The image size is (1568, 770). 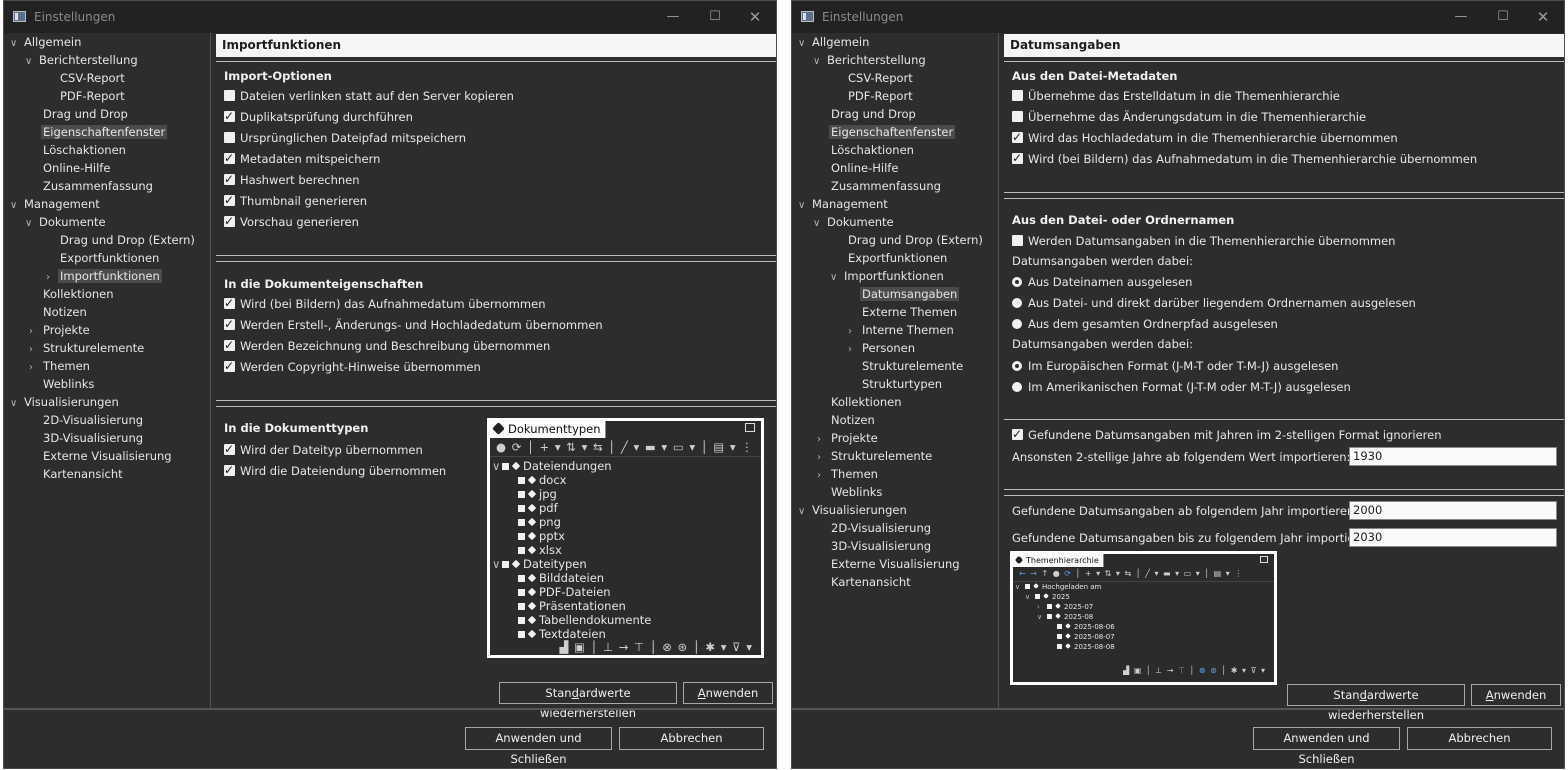 What do you see at coordinates (887, 276) in the screenshot?
I see `tree-item-importfunktionen: ∨ Importfunktionen` at bounding box center [887, 276].